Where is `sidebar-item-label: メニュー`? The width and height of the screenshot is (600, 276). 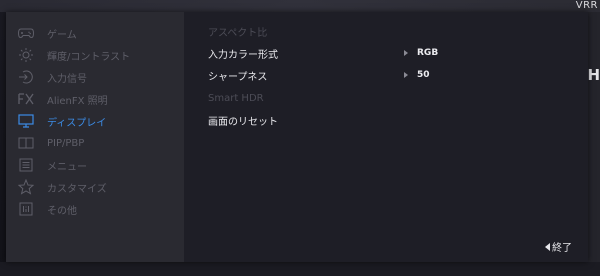
sidebar-item-label: メニュー is located at coordinates (67, 167).